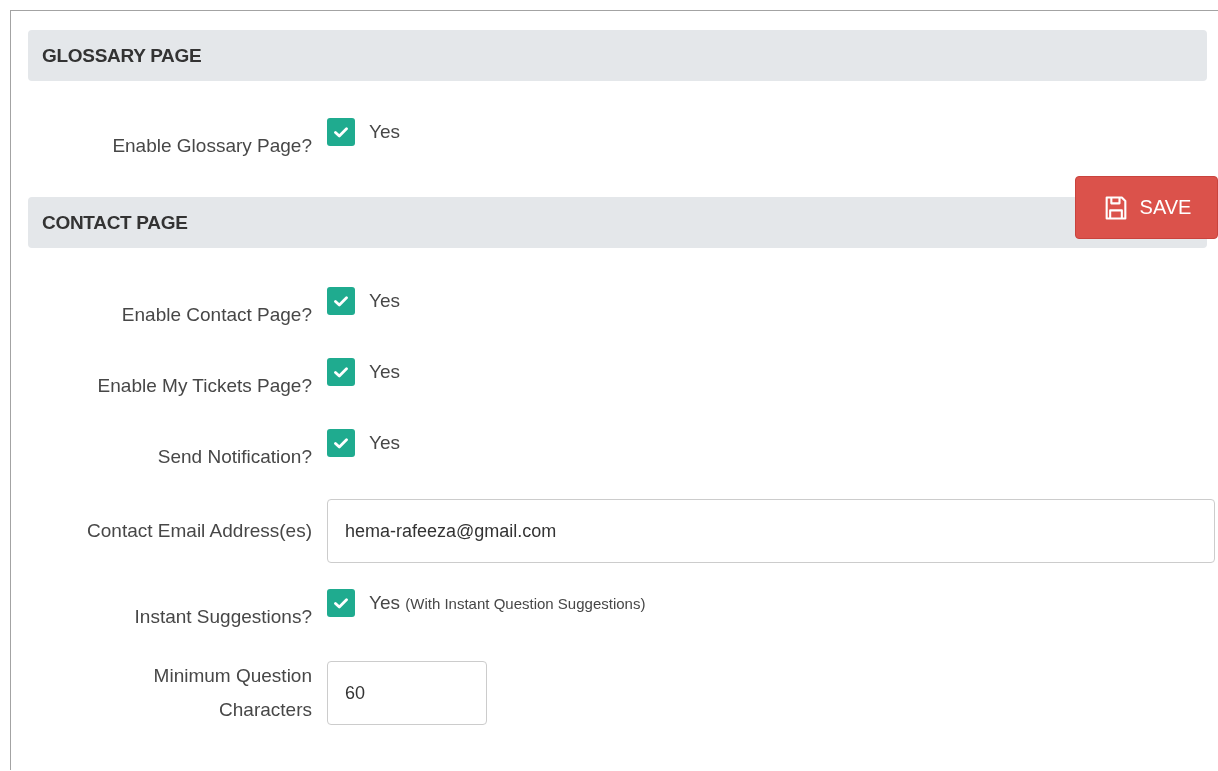 The image size is (1218, 771). I want to click on field-label: Enable Contact Page?, so click(216, 315).